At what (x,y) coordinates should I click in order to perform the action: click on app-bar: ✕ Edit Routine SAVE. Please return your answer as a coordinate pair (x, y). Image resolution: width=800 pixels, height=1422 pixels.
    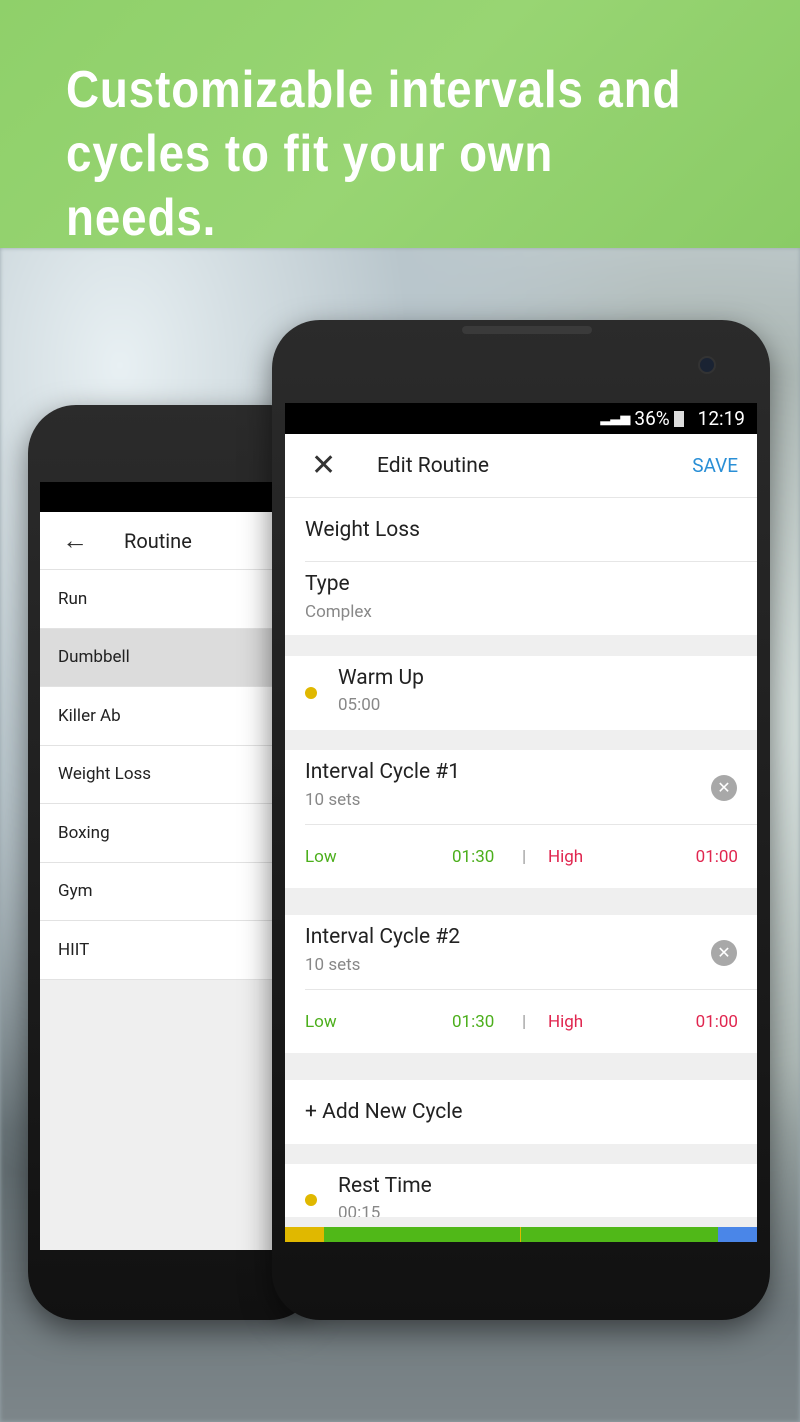
    Looking at the image, I should click on (521, 466).